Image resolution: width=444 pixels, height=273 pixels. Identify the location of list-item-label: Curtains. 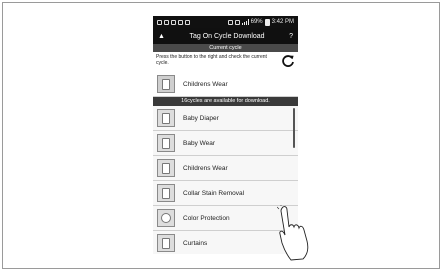
(195, 243).